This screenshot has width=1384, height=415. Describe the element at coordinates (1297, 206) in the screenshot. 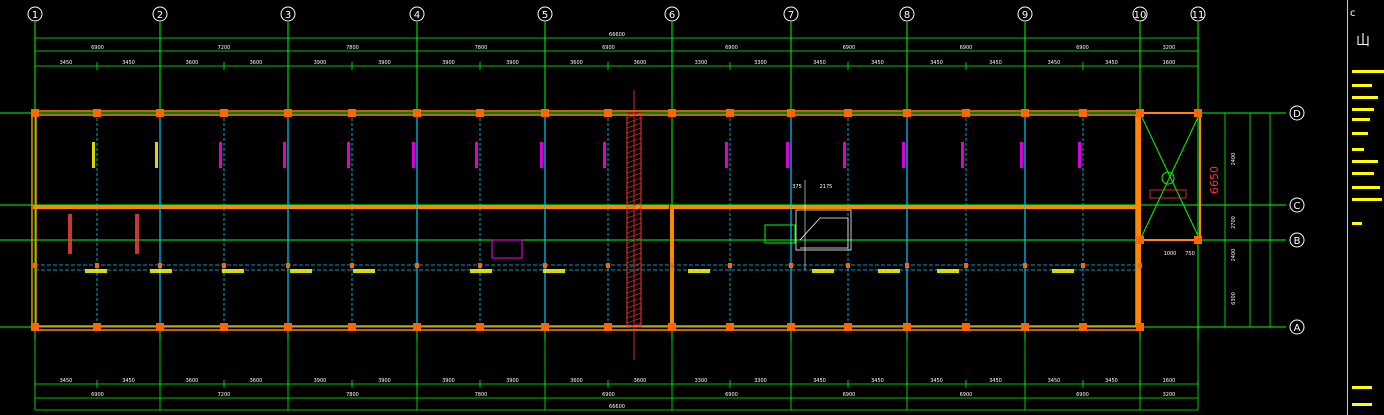

I see `axis-bubble-label-C: C` at that location.